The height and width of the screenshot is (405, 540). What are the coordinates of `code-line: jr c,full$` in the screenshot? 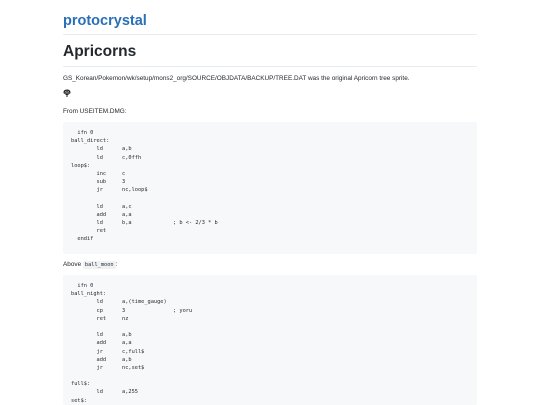 It's located at (108, 351).